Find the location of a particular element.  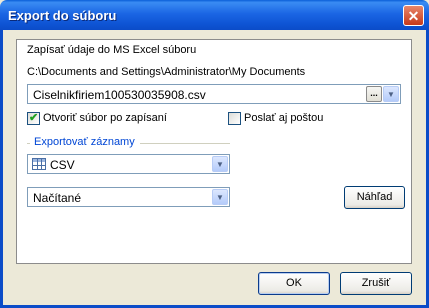

file-name-combo: Ciselnikfiriem100530035908.csv ... ▼ is located at coordinates (214, 94).